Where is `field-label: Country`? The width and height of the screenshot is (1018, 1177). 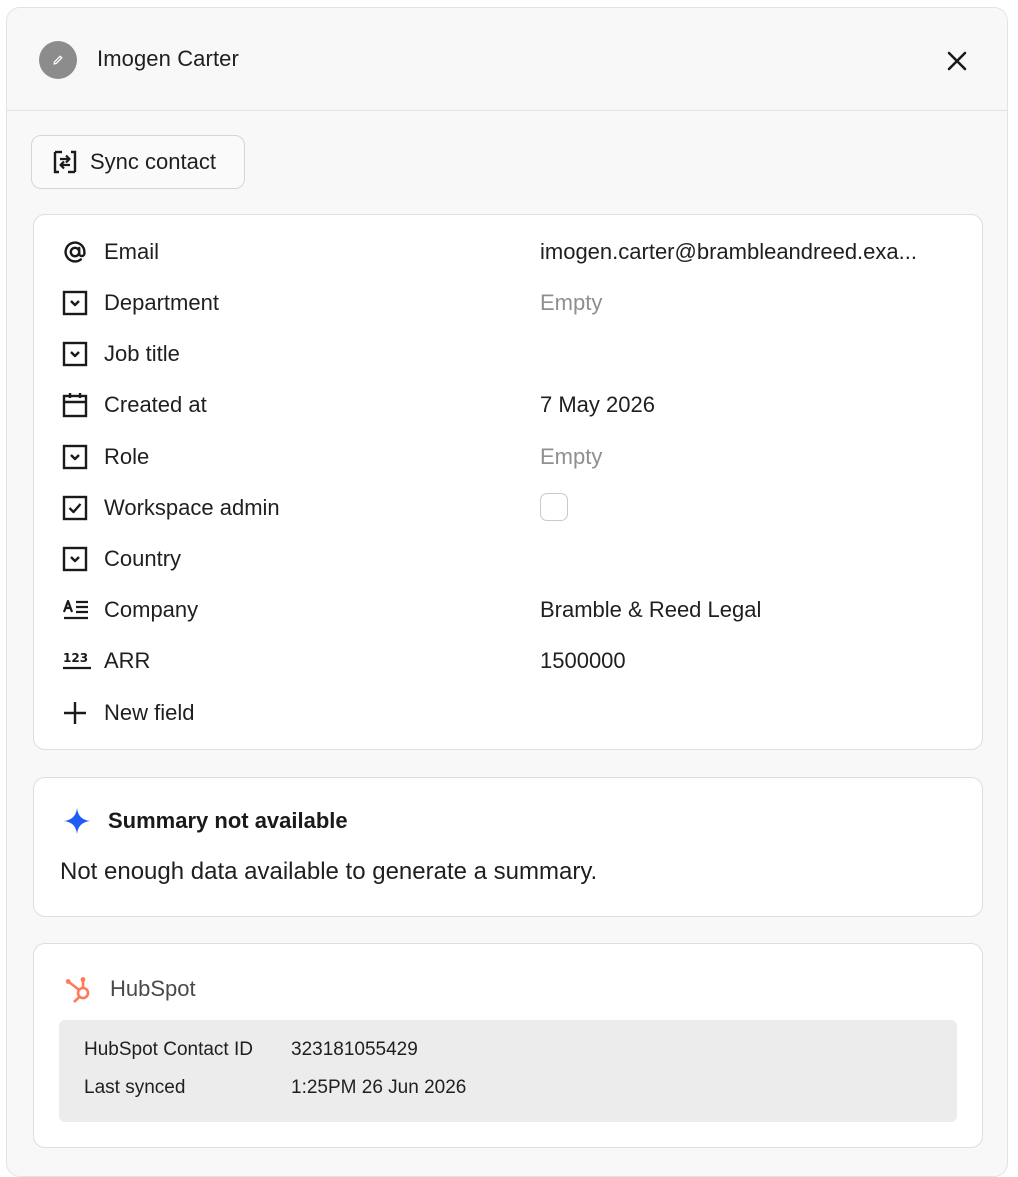 field-label: Country is located at coordinates (143, 558).